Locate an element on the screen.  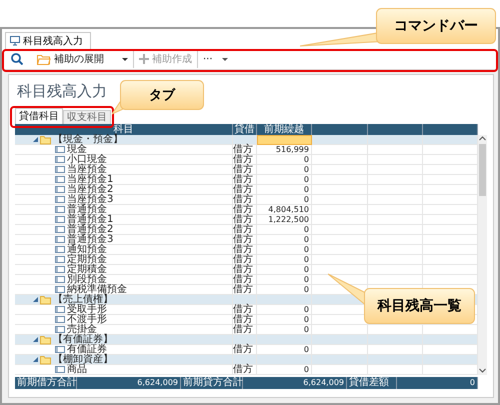
total-value: 0 is located at coordinates (437, 383).